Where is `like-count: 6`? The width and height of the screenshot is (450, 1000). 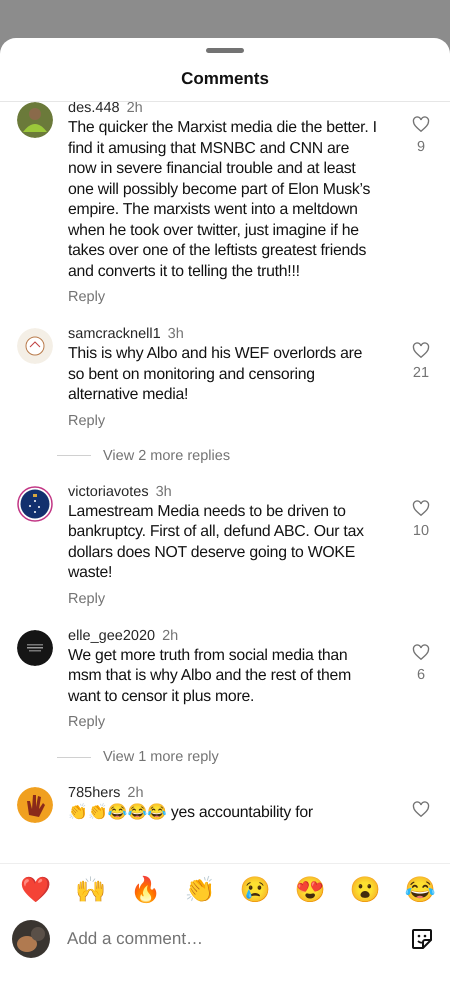
like-count: 6 is located at coordinates (421, 674).